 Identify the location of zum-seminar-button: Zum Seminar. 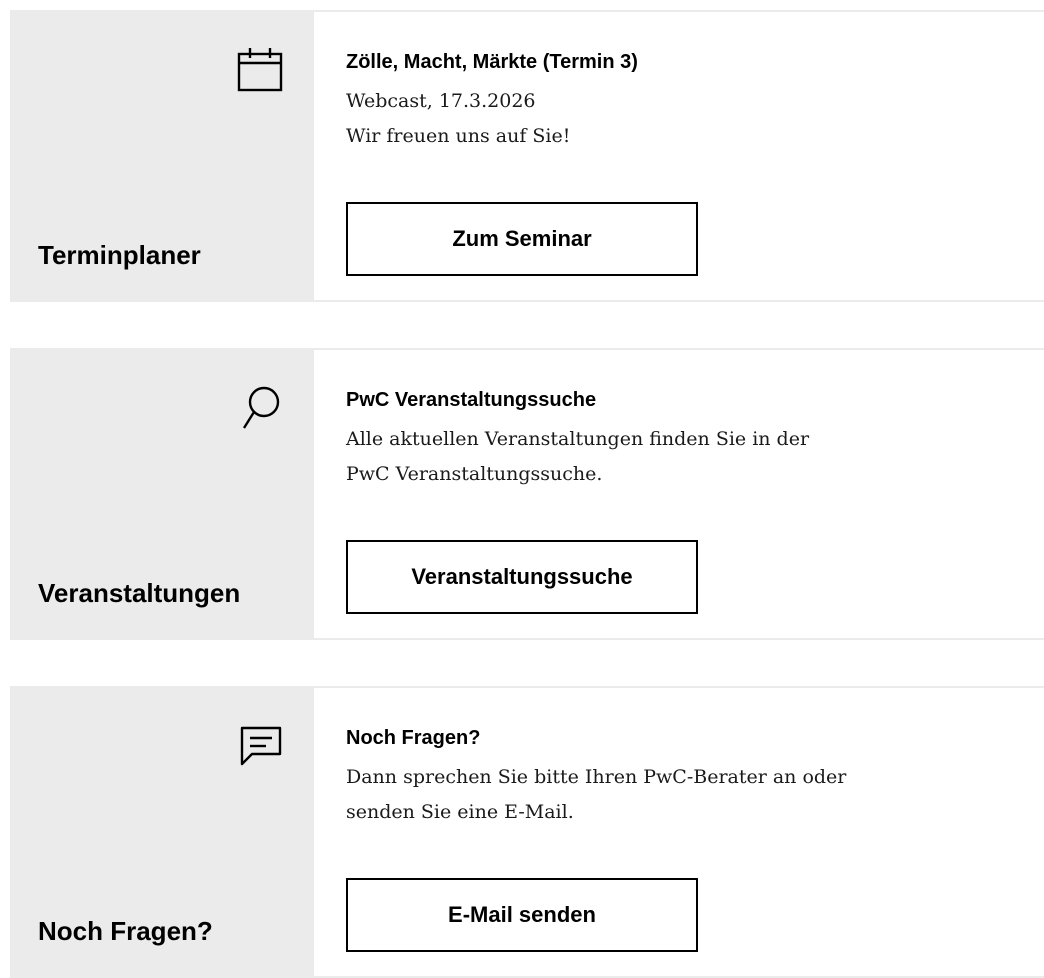
(522, 239).